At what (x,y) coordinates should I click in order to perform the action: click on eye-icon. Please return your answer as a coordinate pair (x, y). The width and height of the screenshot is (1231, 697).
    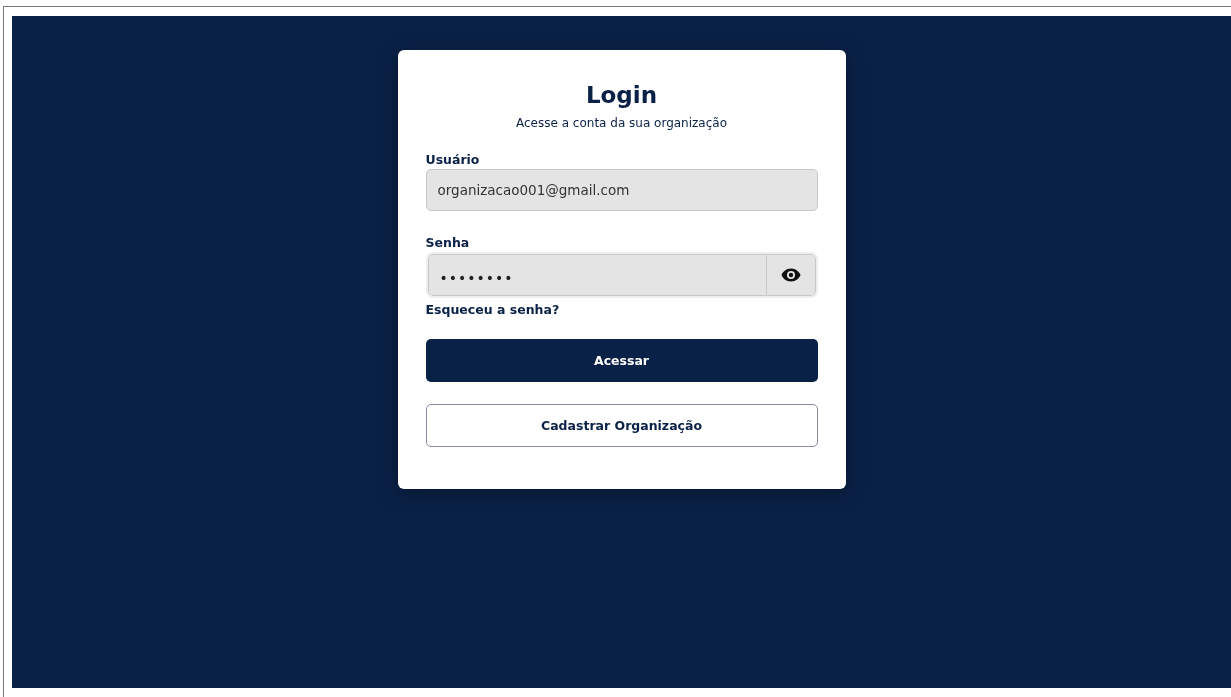
    Looking at the image, I should click on (790, 275).